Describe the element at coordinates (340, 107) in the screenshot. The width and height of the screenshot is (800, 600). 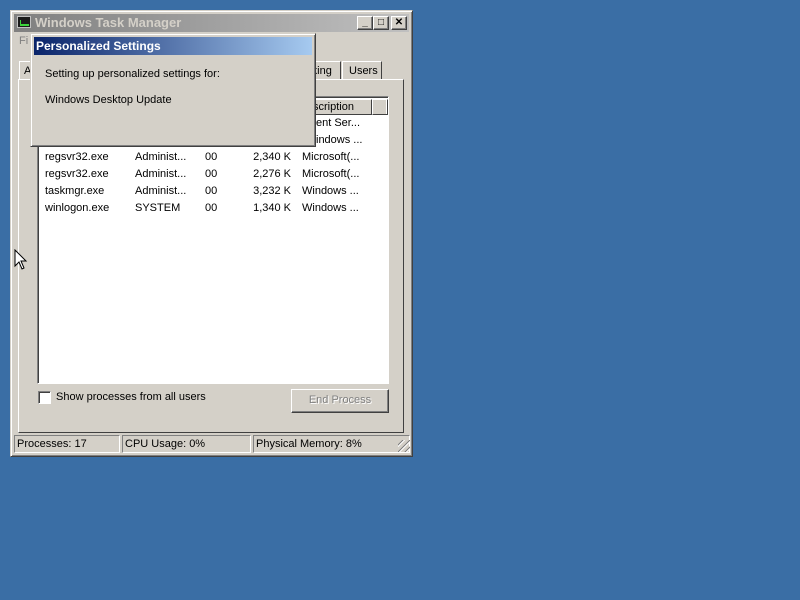
I see `column-description: scription` at that location.